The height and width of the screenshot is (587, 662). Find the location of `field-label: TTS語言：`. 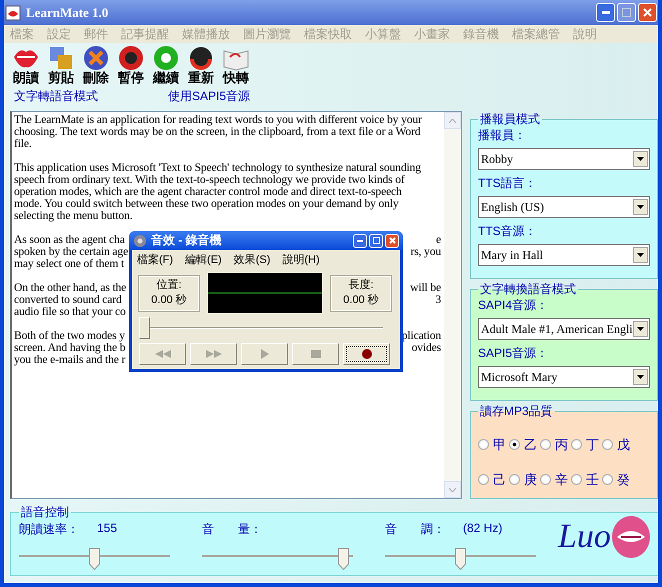

field-label: TTS語言： is located at coordinates (508, 183).